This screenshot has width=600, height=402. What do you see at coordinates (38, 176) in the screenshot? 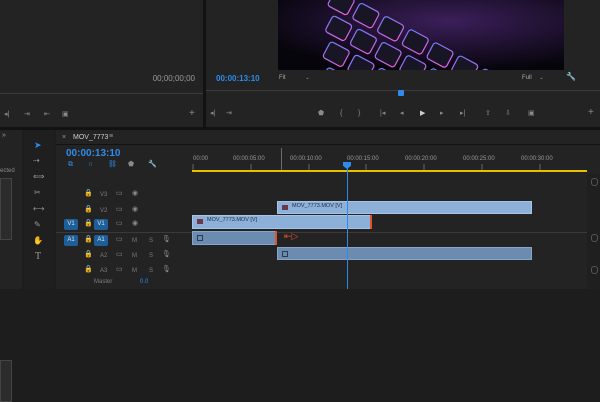
I see `ripple-edit-tool-icon: ⟺` at bounding box center [38, 176].